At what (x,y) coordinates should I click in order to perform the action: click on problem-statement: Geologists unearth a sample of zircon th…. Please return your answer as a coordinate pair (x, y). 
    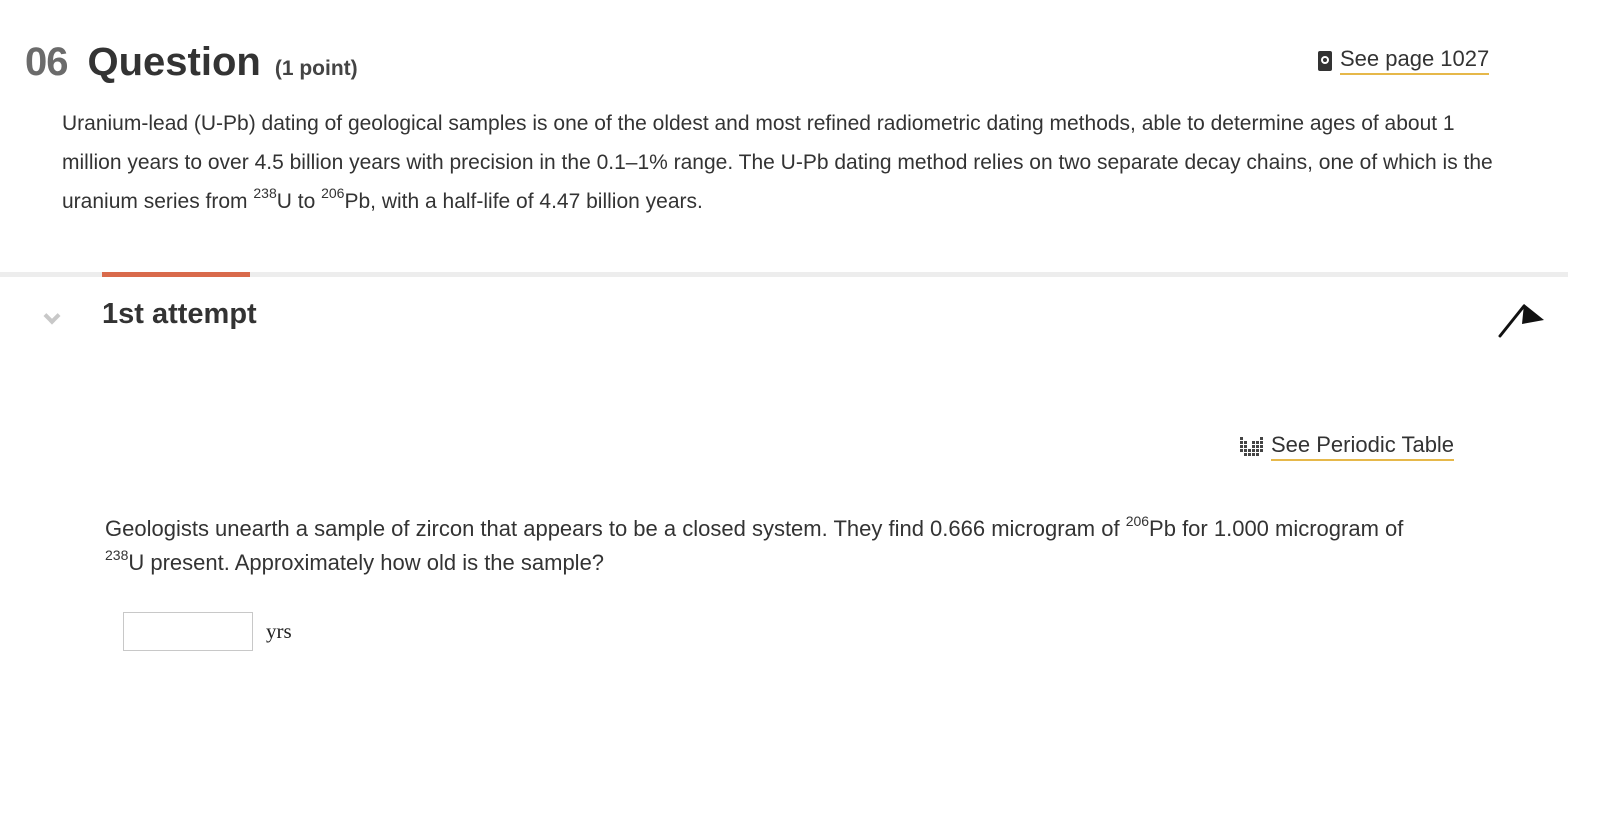
    Looking at the image, I should click on (795, 546).